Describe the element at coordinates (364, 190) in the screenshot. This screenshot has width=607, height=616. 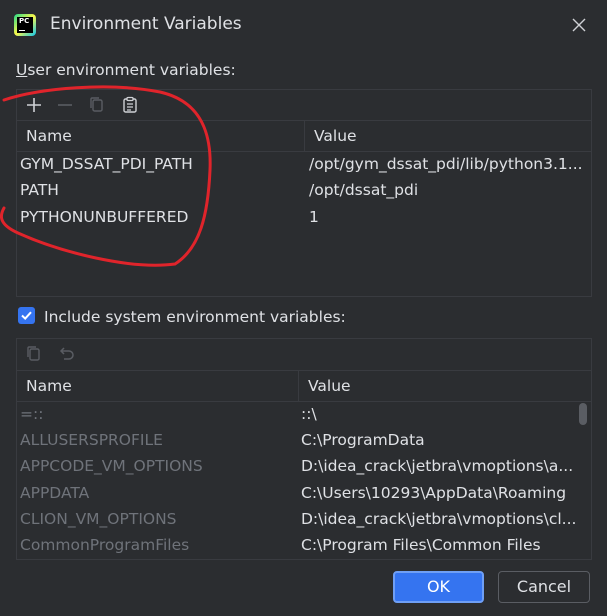
I see `var-value: /opt/dssat_pdi` at that location.